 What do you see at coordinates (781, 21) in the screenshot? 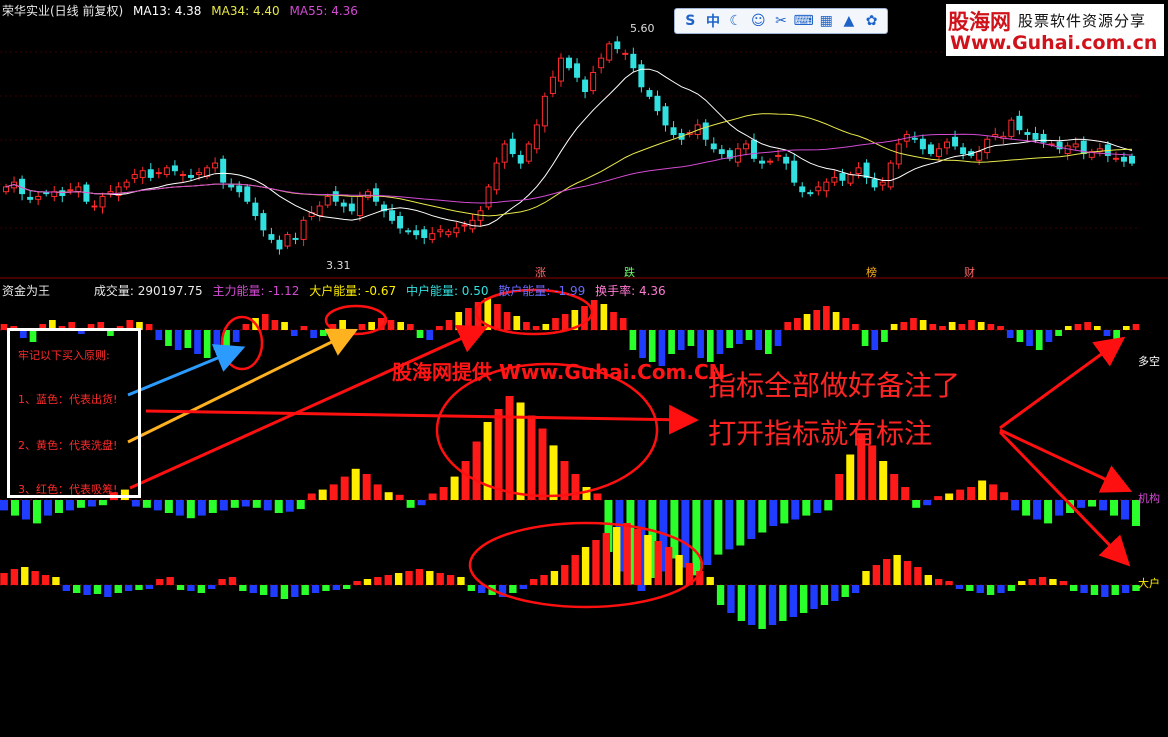
I see `mic-icon: ✂` at bounding box center [781, 21].